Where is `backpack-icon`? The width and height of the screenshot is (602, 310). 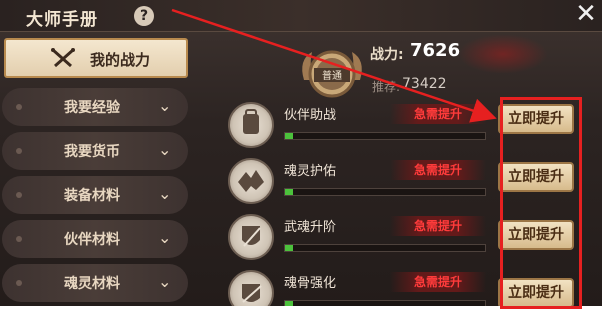
backpack-icon is located at coordinates (251, 125).